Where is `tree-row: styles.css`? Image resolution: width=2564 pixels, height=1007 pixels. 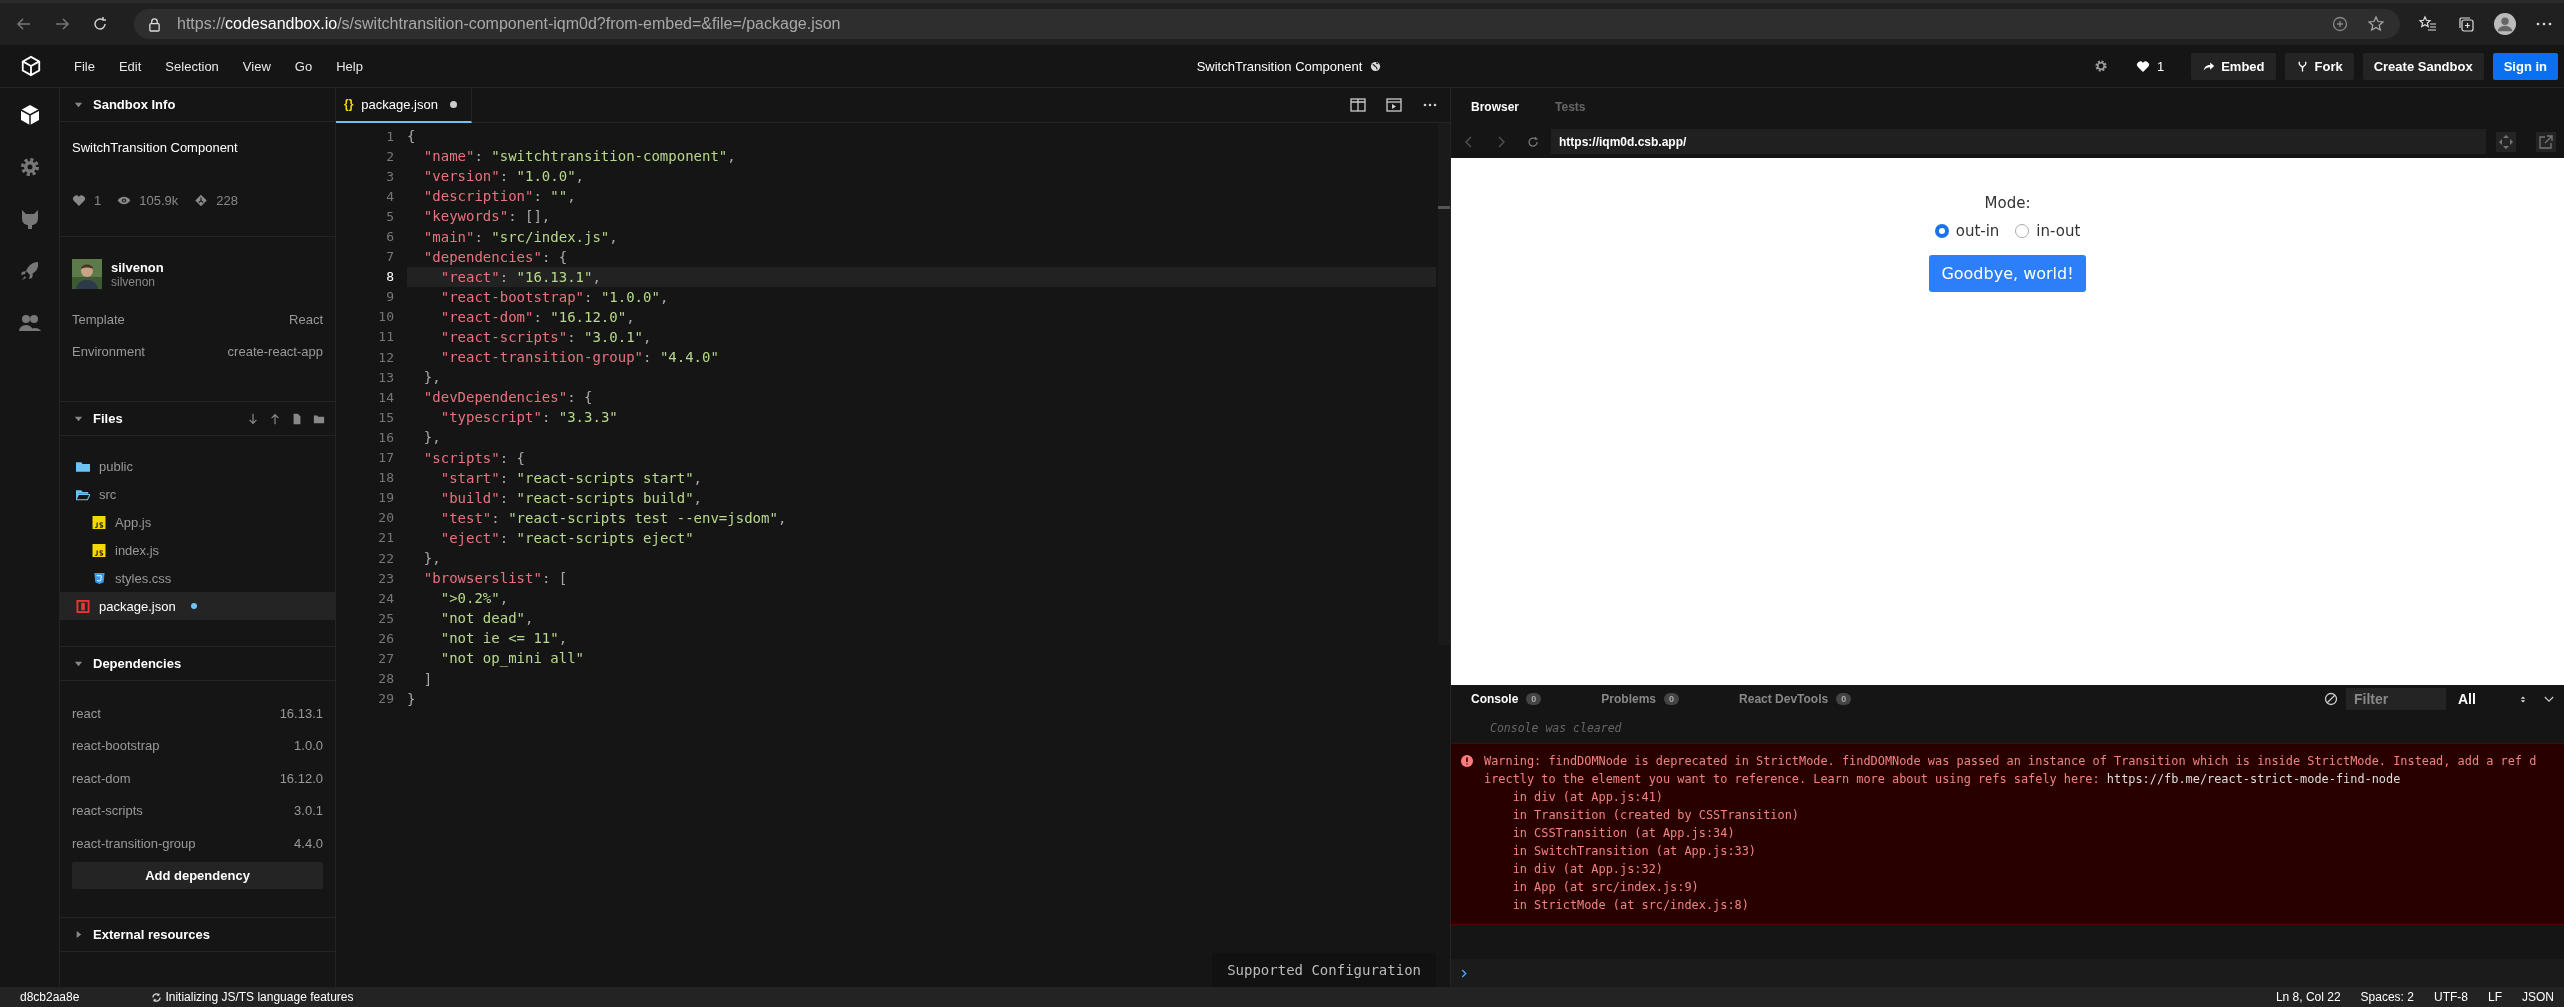 tree-row: styles.css is located at coordinates (197, 578).